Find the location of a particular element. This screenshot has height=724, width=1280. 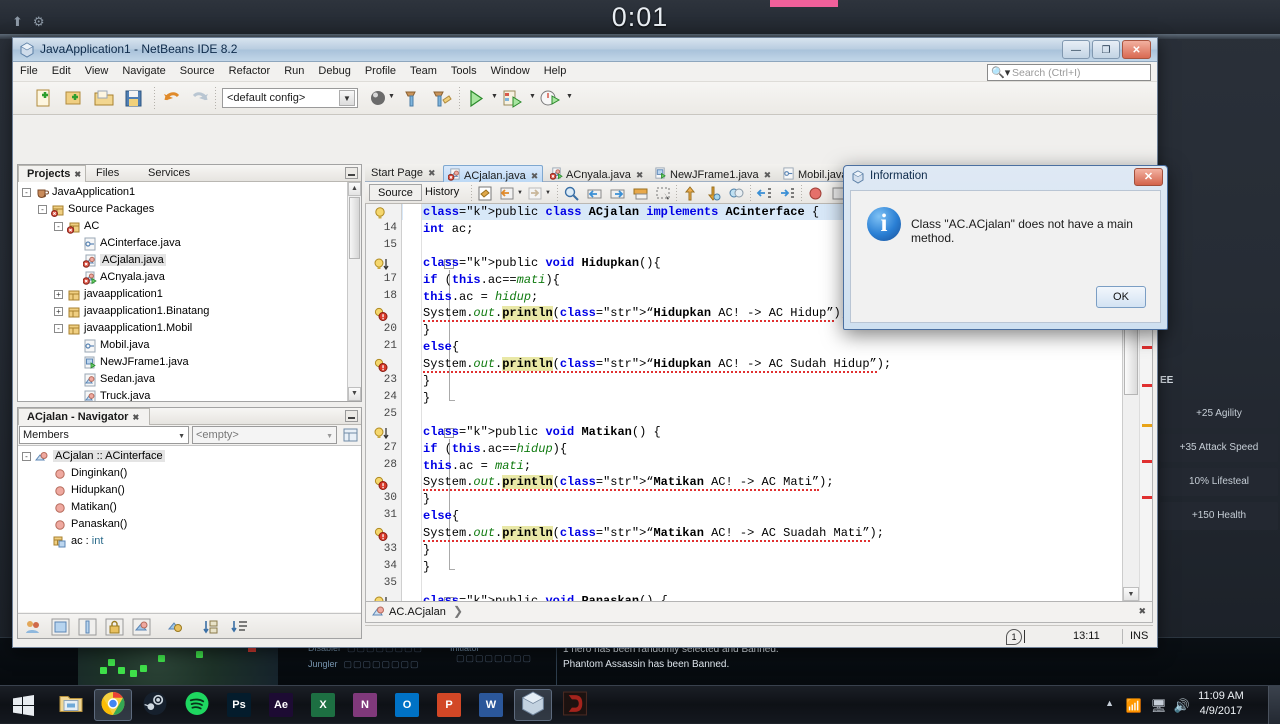

project-config-combo: <default config> ▼ is located at coordinates (290, 98).